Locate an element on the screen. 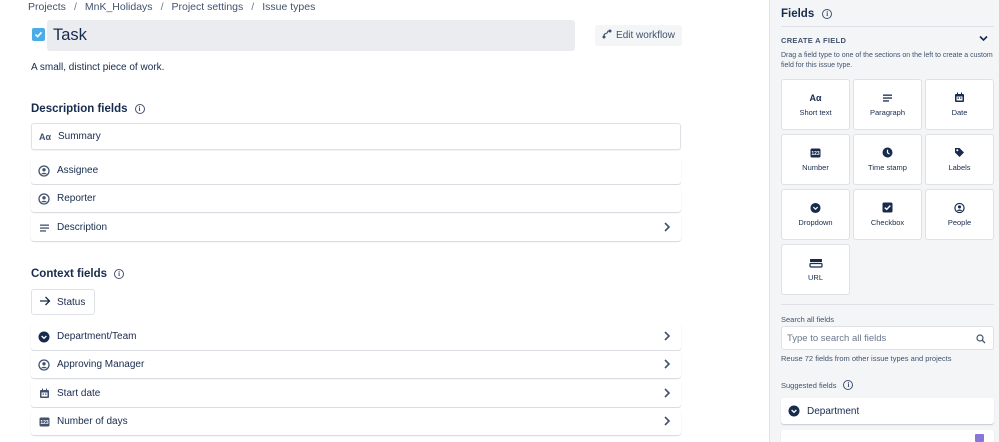  suggested-field-row is located at coordinates (887, 436).